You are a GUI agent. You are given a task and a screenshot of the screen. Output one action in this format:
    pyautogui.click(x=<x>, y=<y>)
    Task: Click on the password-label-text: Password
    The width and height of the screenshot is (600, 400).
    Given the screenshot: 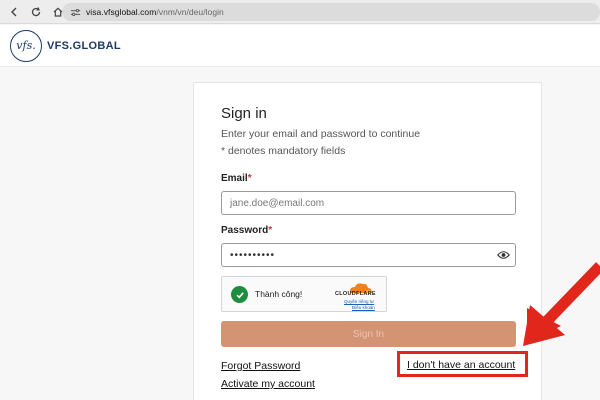 What is the action you would take?
    pyautogui.click(x=245, y=230)
    